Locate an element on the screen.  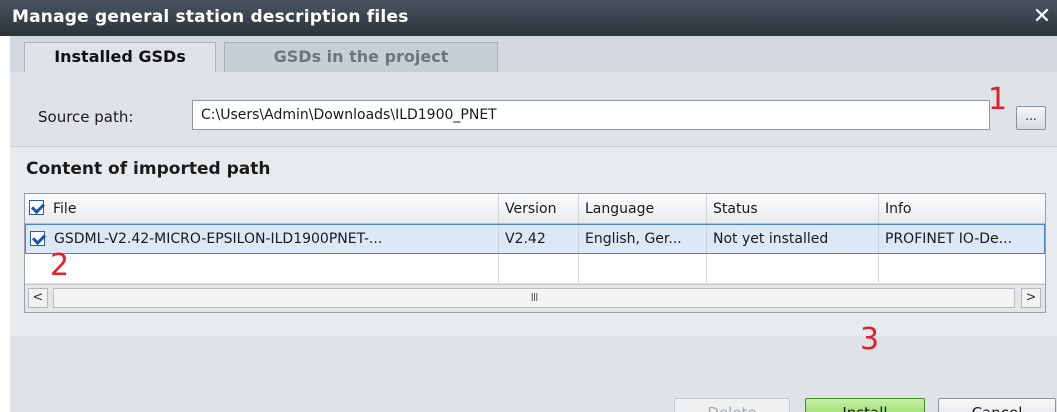
row-status: Not yet installed is located at coordinates (793, 239).